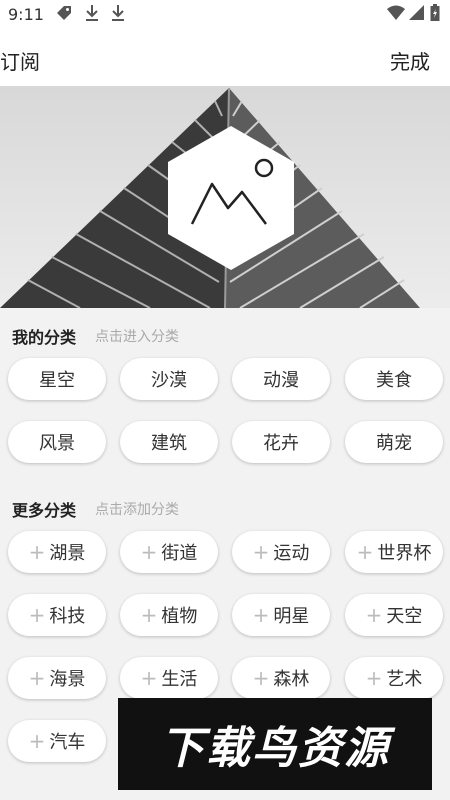  Describe the element at coordinates (417, 15) in the screenshot. I see `signal-icon` at that location.